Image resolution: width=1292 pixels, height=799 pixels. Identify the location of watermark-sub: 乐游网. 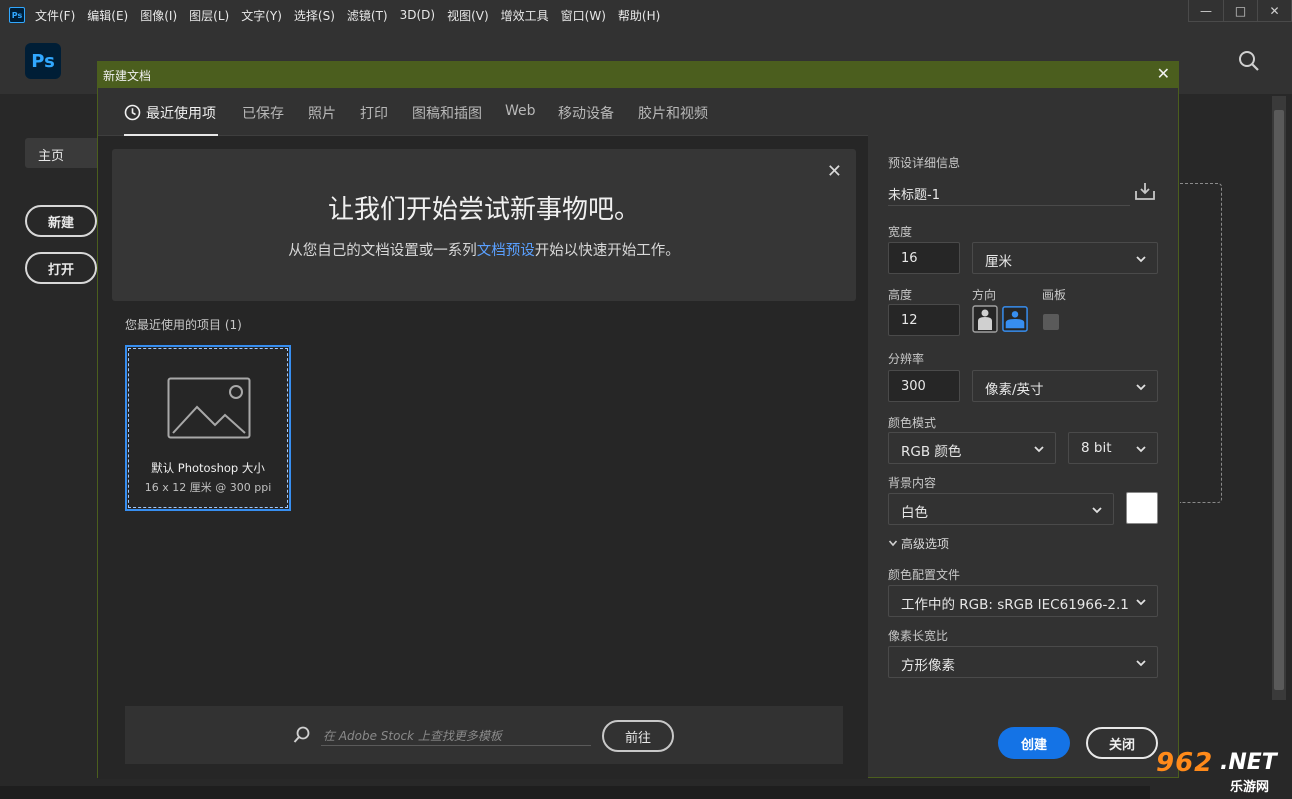
(1250, 787).